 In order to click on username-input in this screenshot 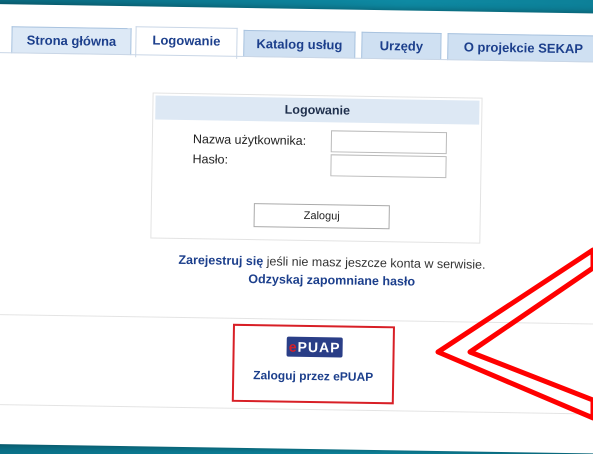, I will do `click(389, 142)`.